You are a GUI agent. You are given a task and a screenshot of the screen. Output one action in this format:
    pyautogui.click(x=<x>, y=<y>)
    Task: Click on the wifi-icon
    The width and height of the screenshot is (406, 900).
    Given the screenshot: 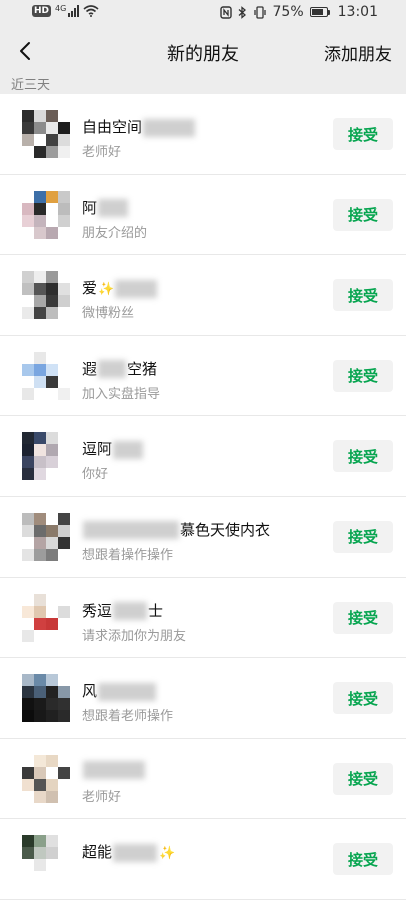 What is the action you would take?
    pyautogui.click(x=91, y=11)
    